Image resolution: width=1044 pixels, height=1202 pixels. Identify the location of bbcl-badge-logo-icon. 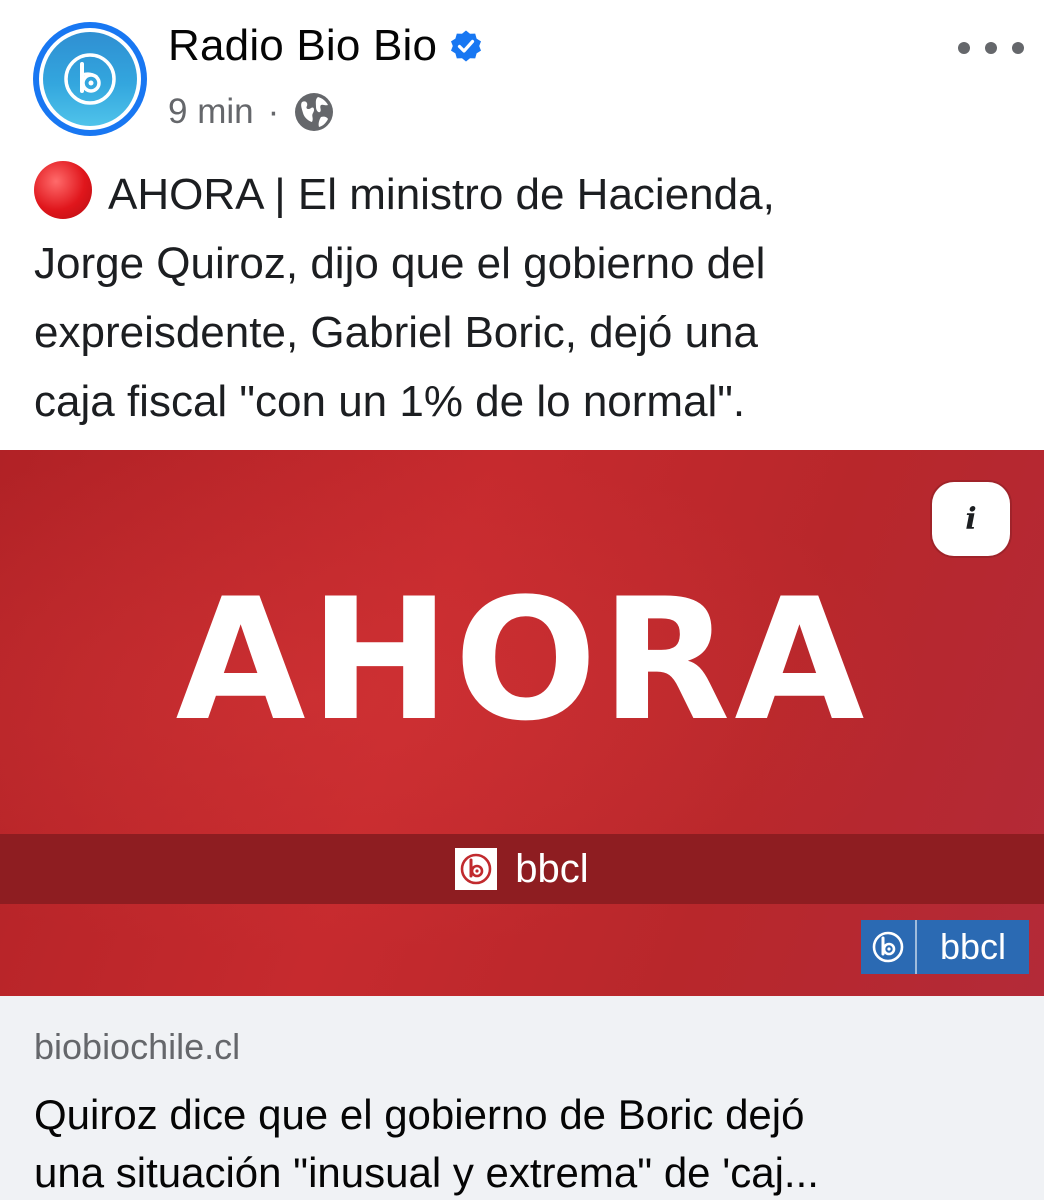
(889, 947).